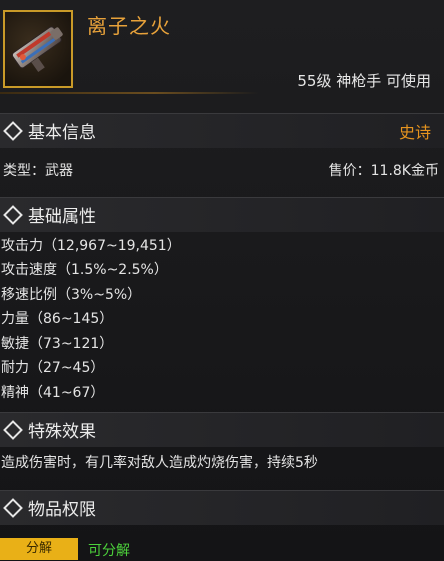 This screenshot has width=444, height=561. What do you see at coordinates (84, 270) in the screenshot?
I see `attribute-line: 攻击速度（1.5%~2.5%）` at bounding box center [84, 270].